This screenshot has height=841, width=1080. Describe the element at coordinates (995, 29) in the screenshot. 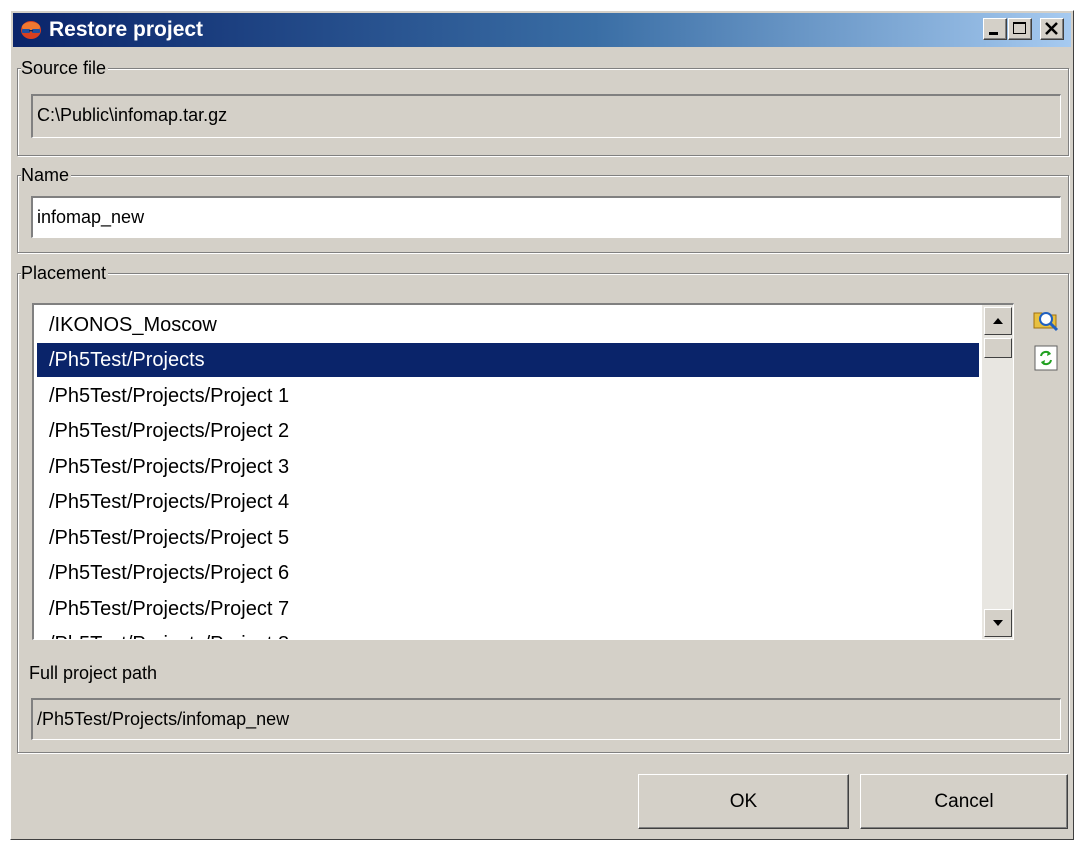

I see `minimize-button` at that location.